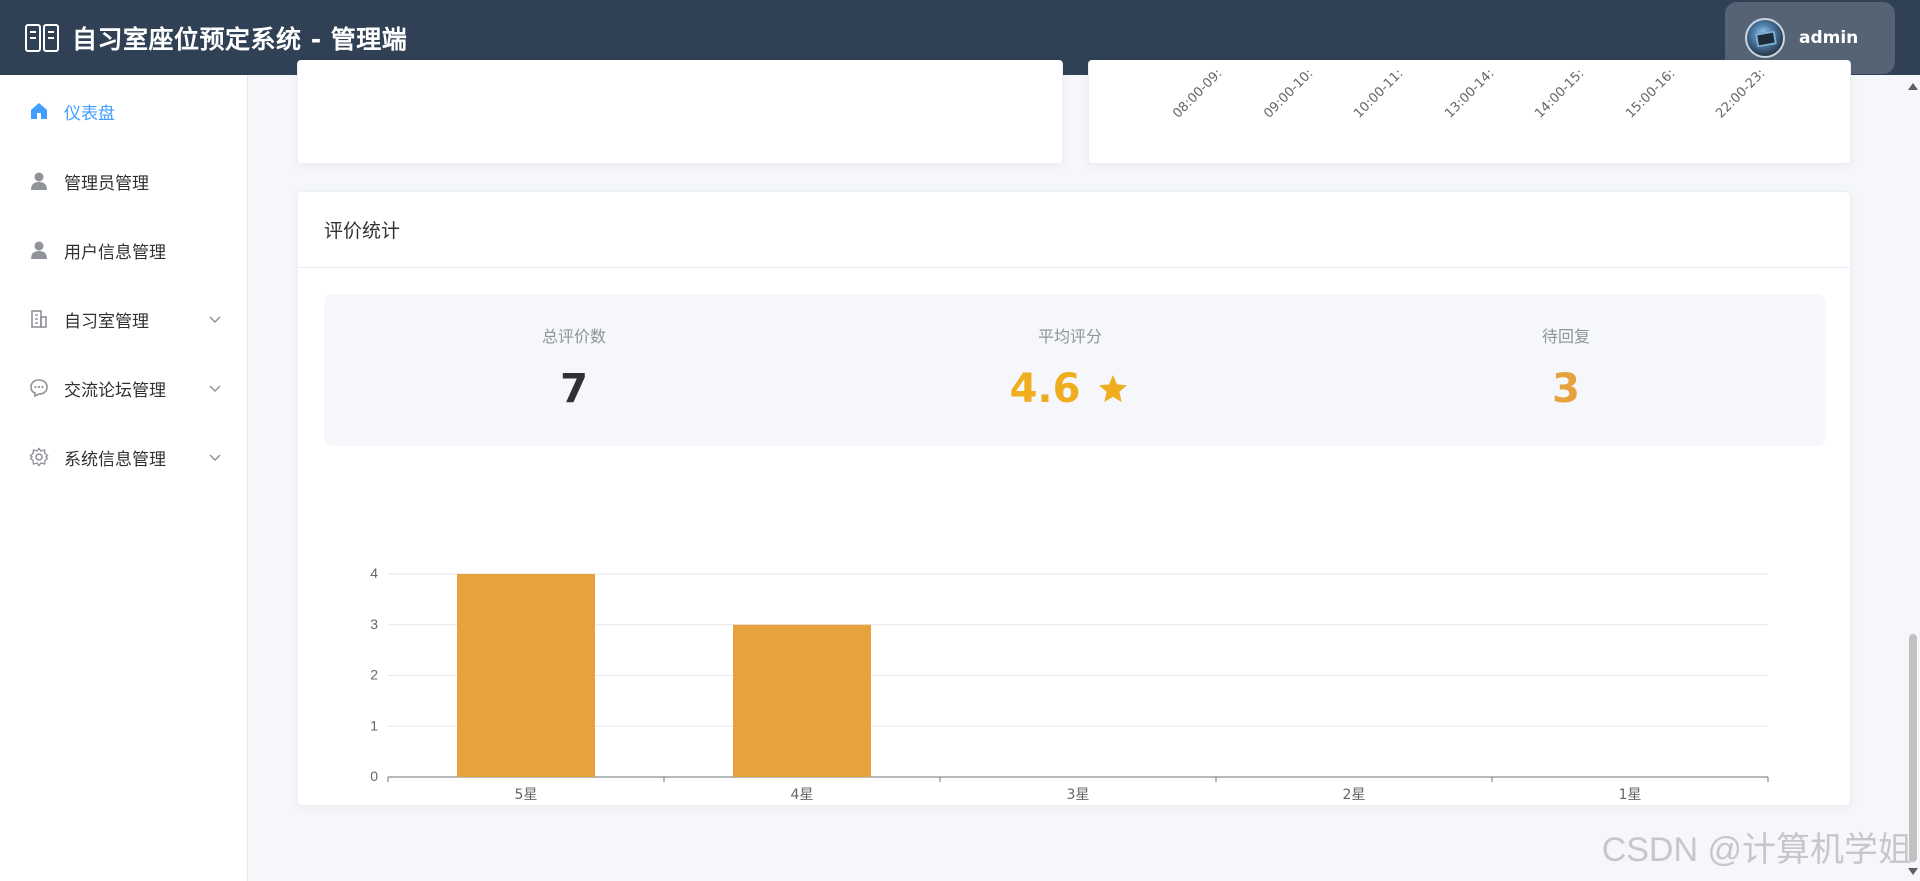  I want to click on book-icon, so click(42, 37).